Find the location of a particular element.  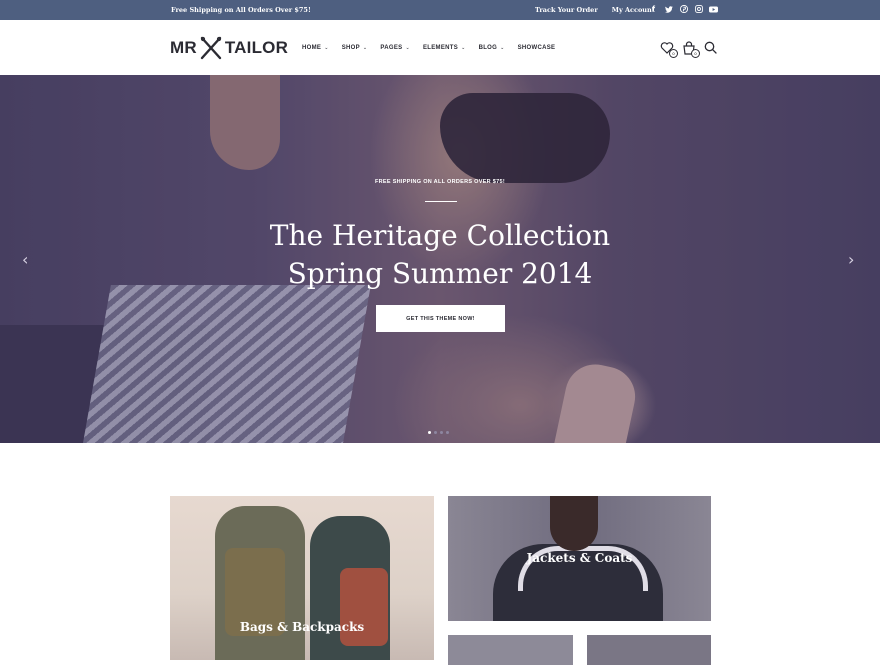

site-logo: MR TAILOR is located at coordinates (229, 48).